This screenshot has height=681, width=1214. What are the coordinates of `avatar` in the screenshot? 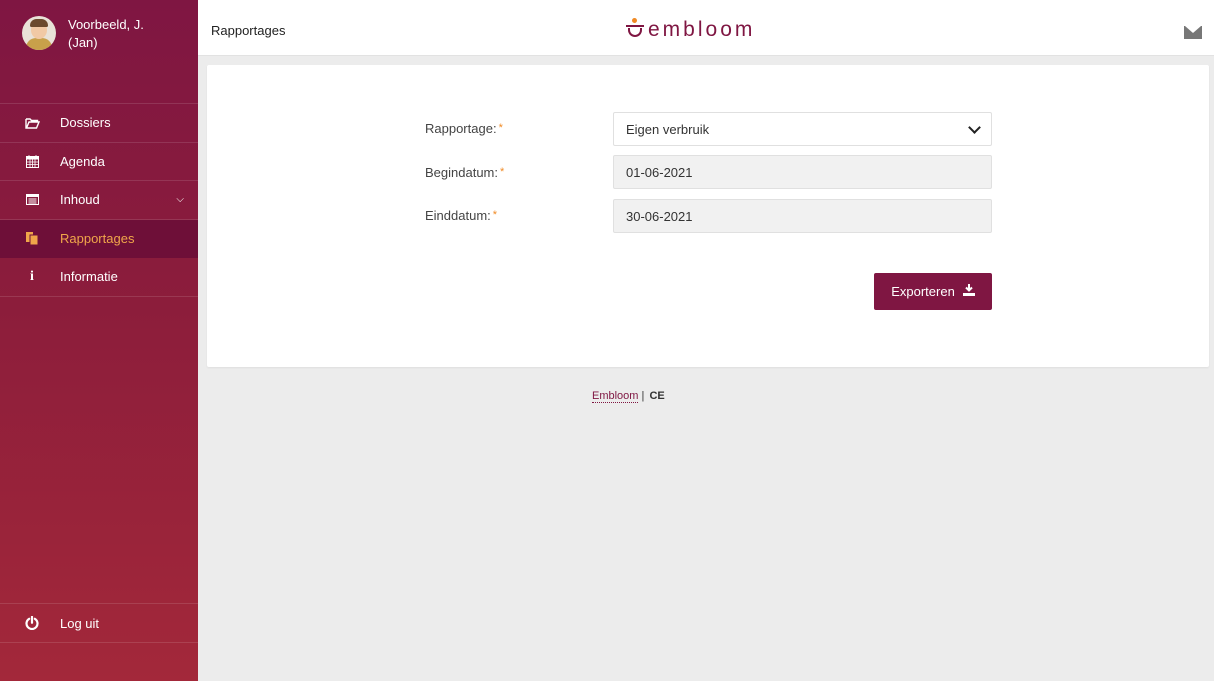 It's located at (39, 33).